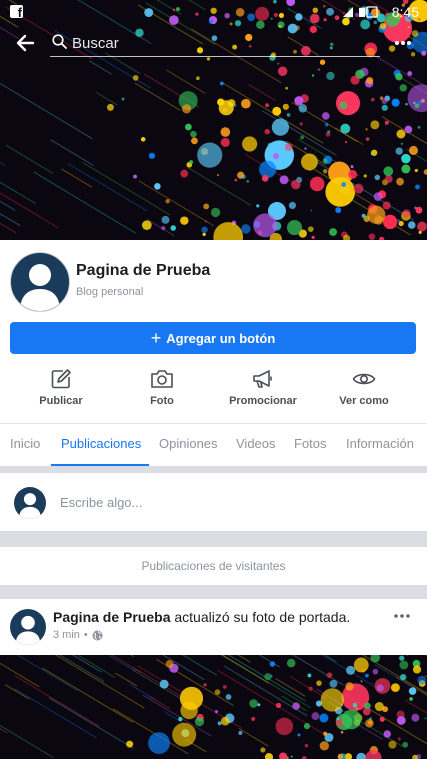 This screenshot has width=427, height=759. Describe the element at coordinates (188, 444) in the screenshot. I see `tab-opiniones: Opiniones` at that location.